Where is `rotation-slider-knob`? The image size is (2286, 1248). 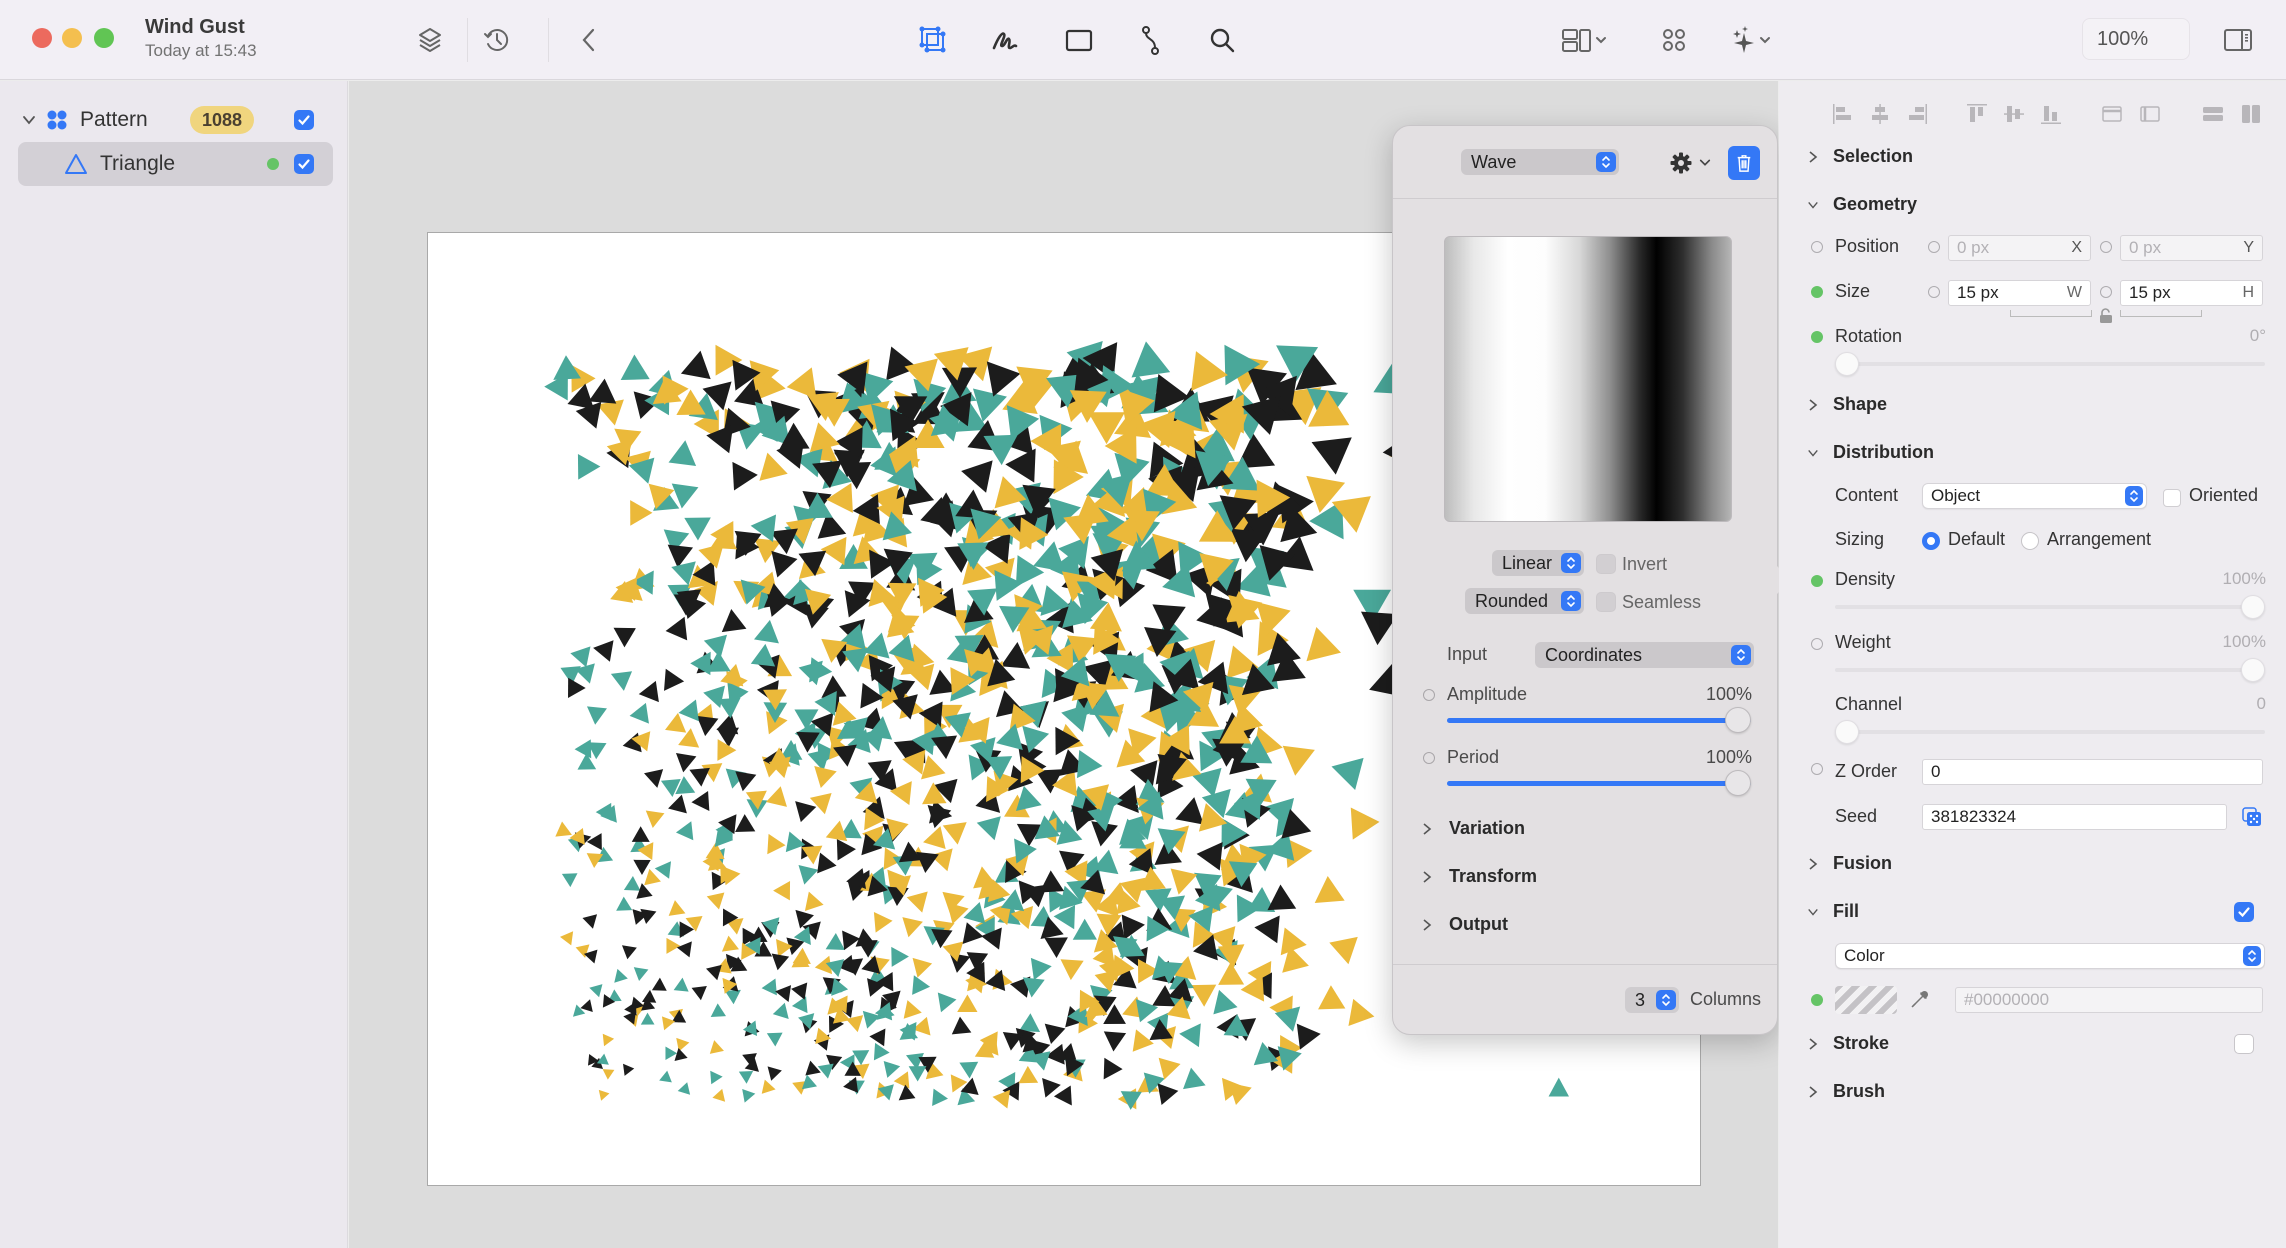 rotation-slider-knob is located at coordinates (1847, 364).